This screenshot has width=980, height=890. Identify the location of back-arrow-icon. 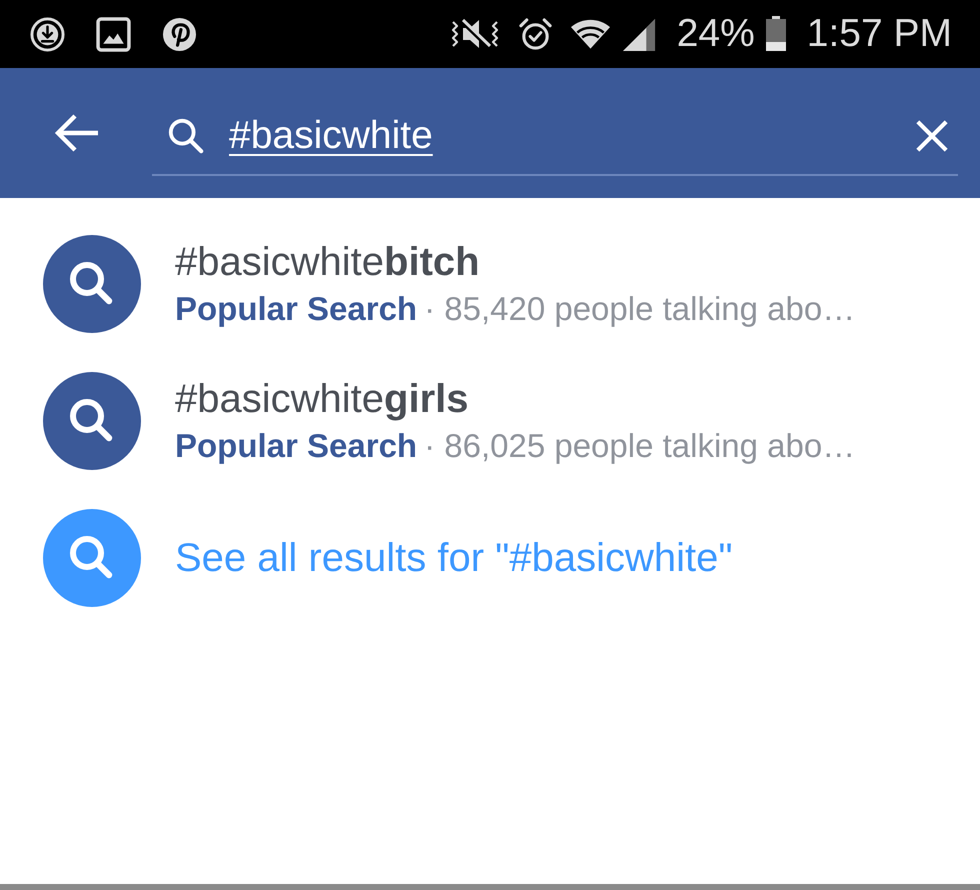
(77, 133).